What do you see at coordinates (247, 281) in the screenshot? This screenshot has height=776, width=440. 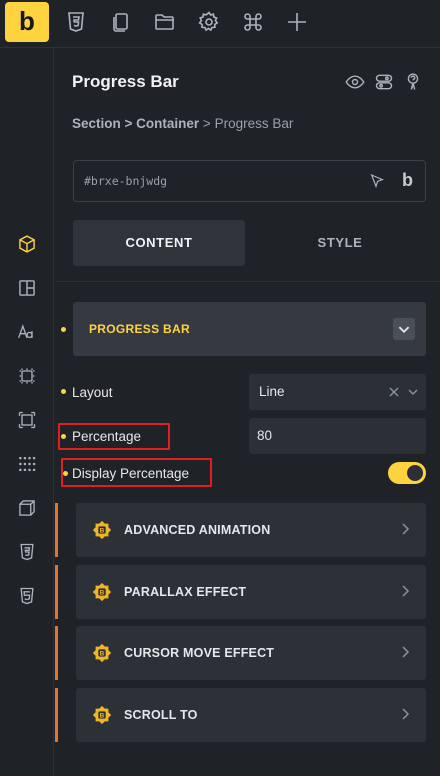 I see `divider` at bounding box center [247, 281].